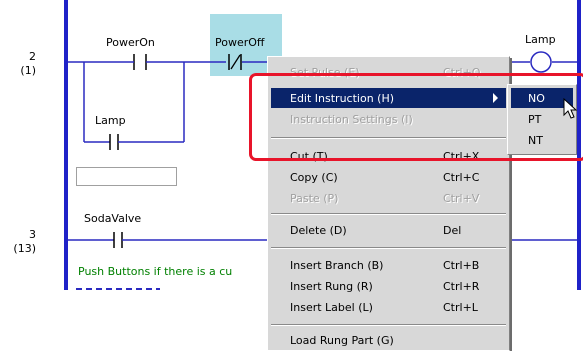 This screenshot has width=583, height=351. Describe the element at coordinates (337, 265) in the screenshot. I see `menu-item-label: Insert Branch (B)` at that location.